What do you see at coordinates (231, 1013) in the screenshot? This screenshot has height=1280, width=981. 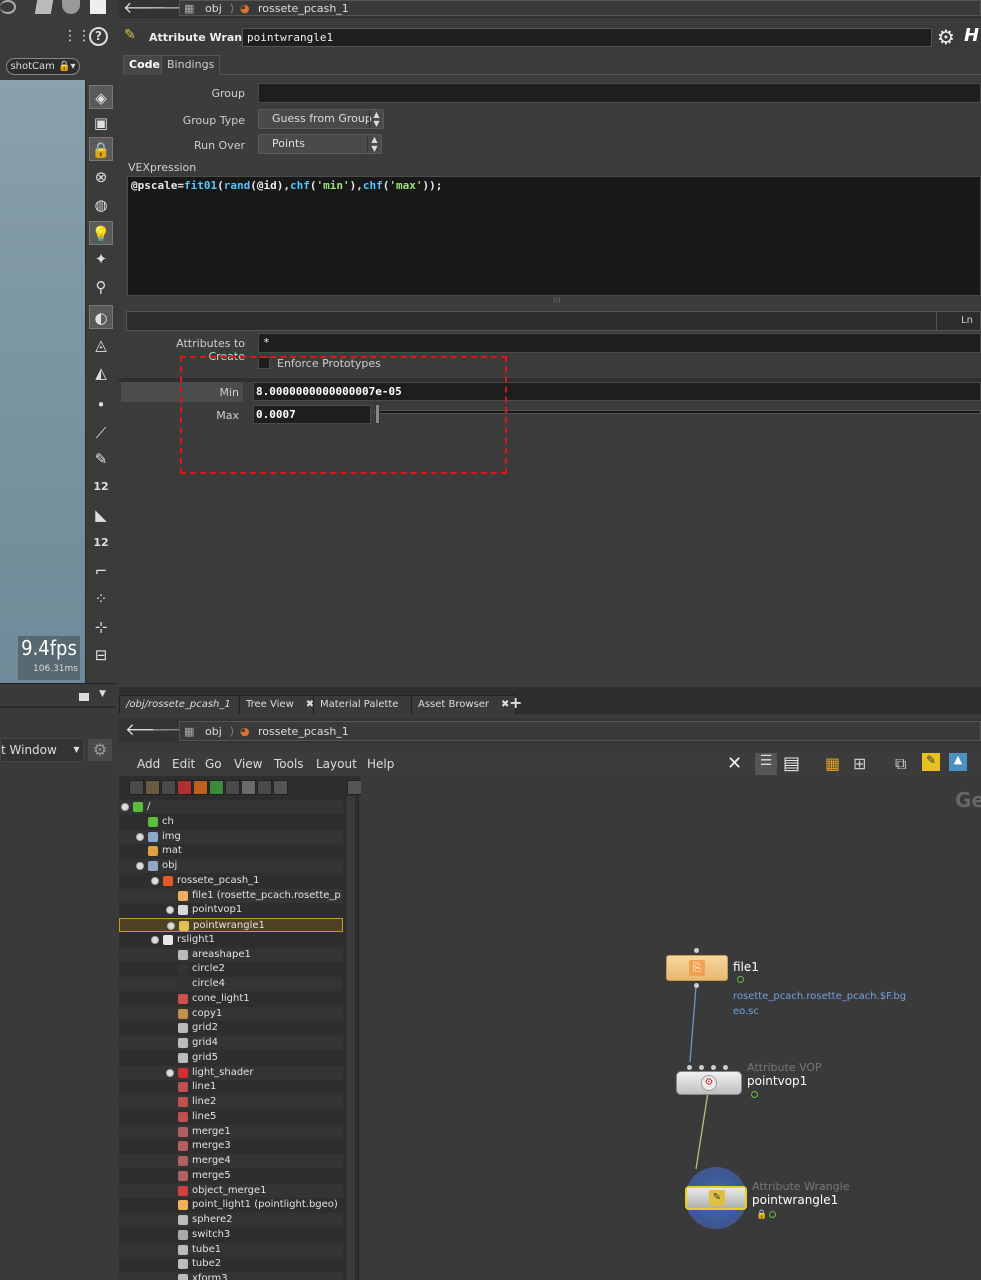 I see `tree-item: copy1` at bounding box center [231, 1013].